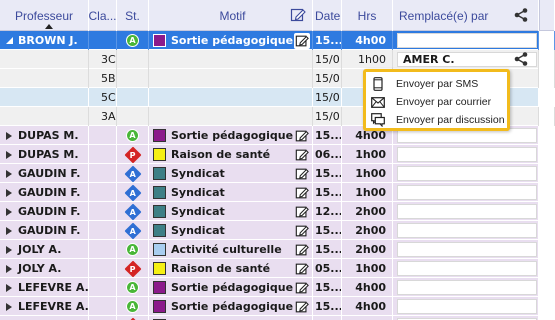  Describe the element at coordinates (231, 15) in the screenshot. I see `col-motif: Motif` at that location.